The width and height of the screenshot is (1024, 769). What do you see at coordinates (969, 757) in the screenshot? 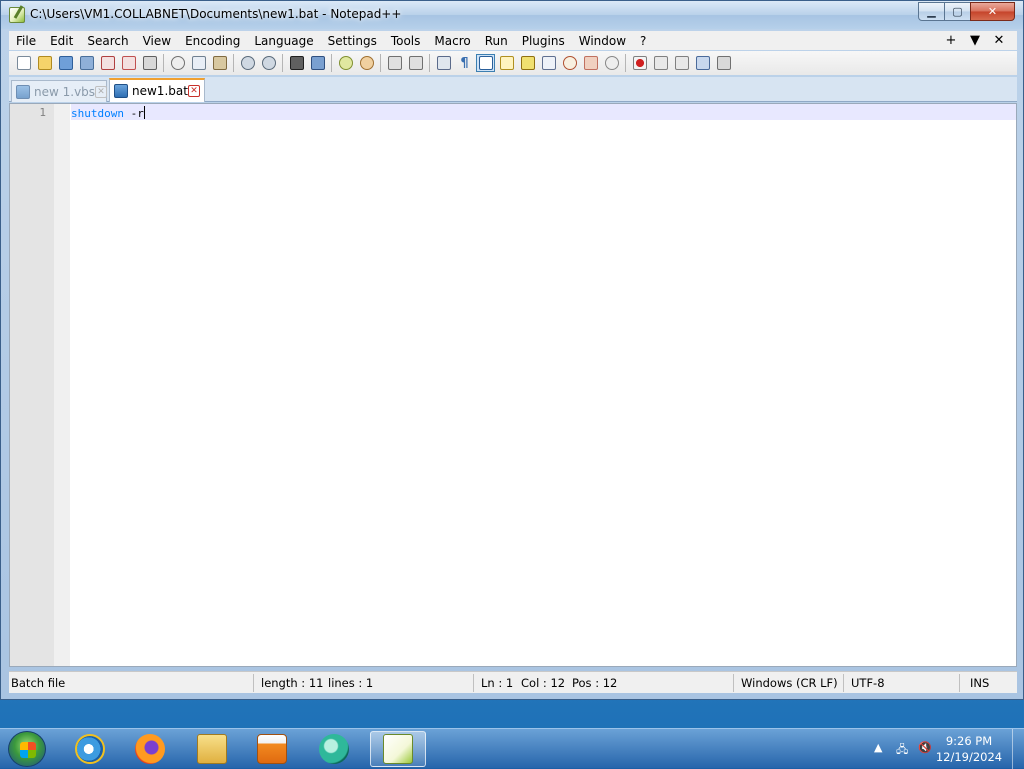
I see `clock-date: 12/19/2024` at bounding box center [969, 757].